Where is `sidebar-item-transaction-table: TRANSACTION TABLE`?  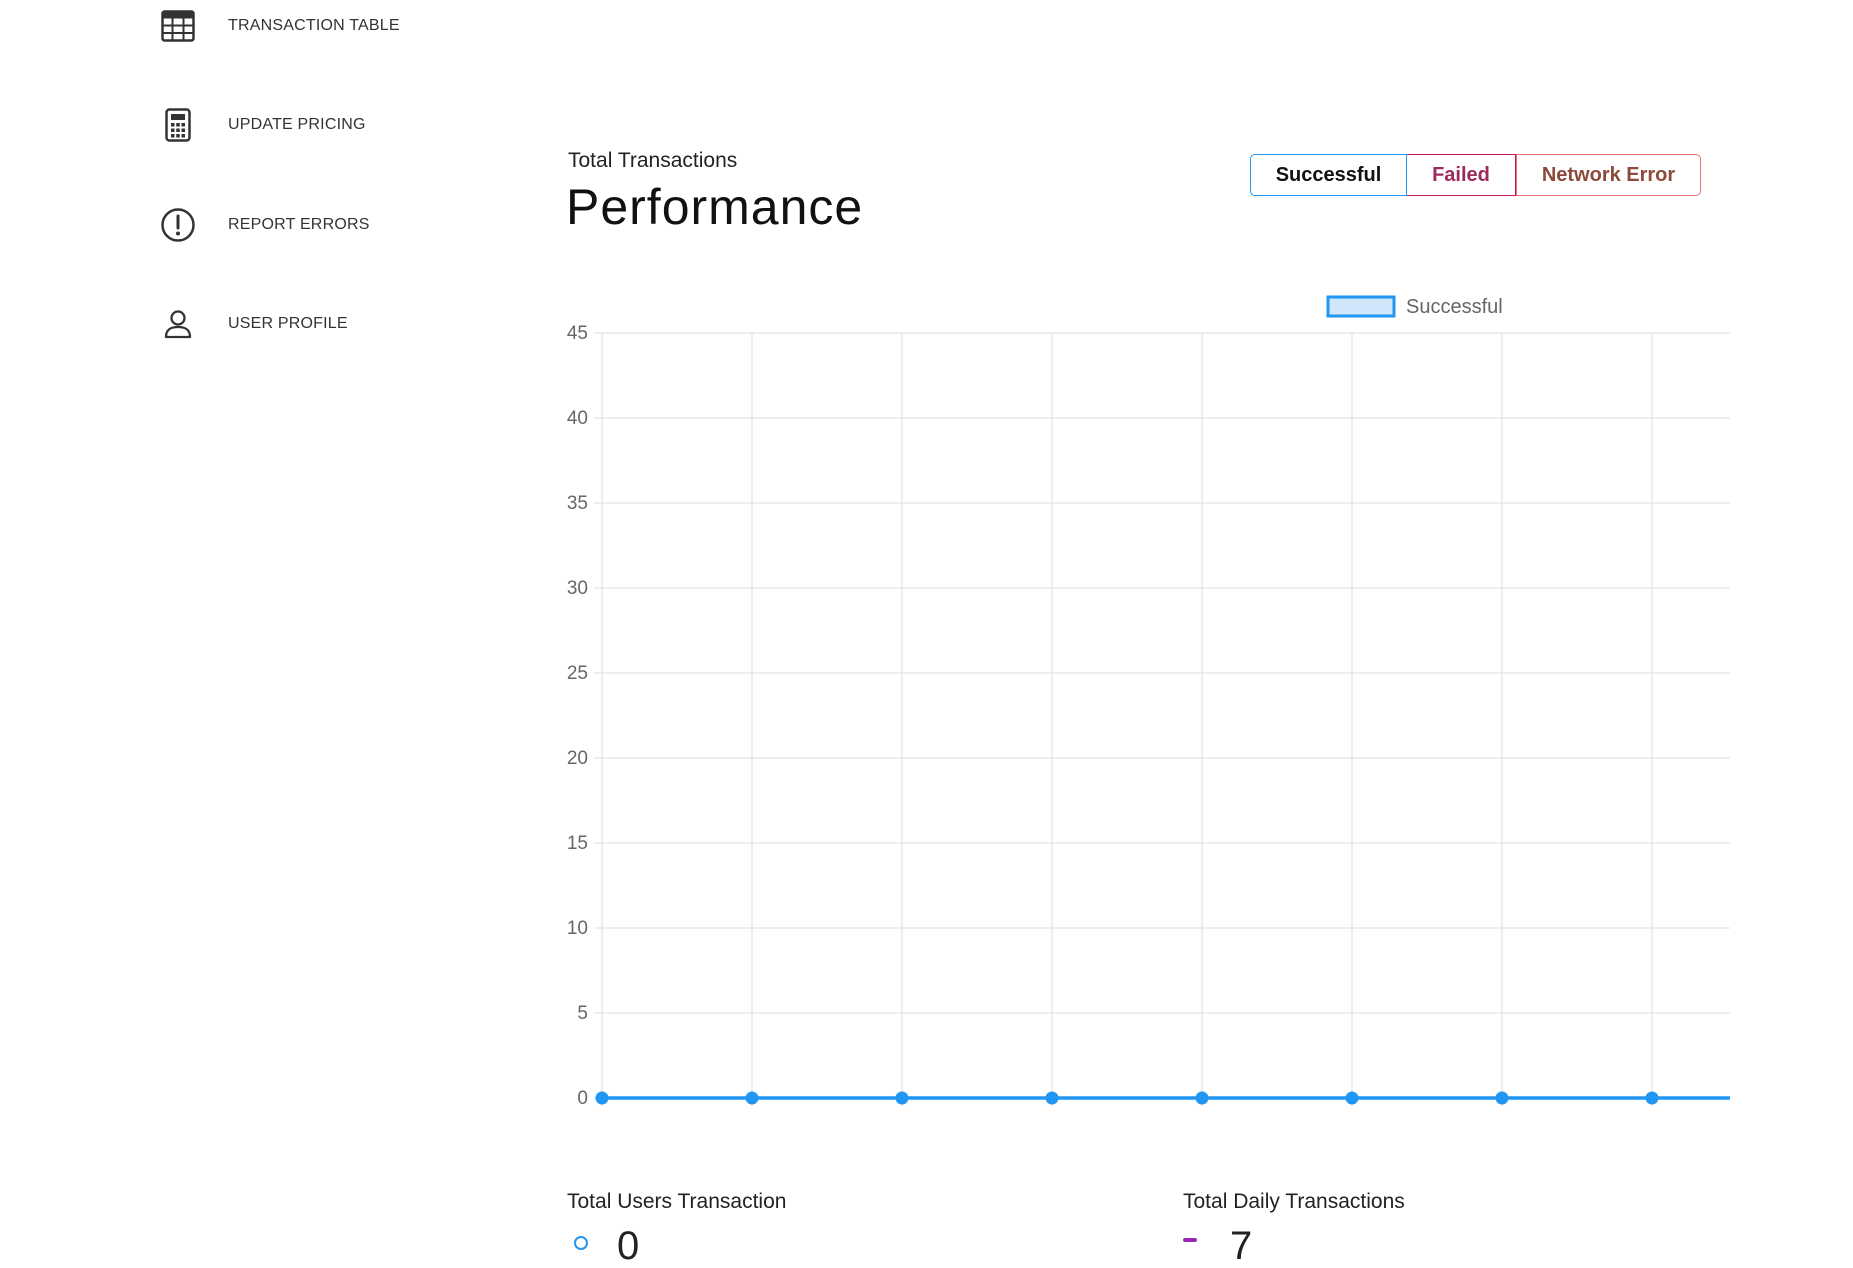
sidebar-item-transaction-table: TRANSACTION TABLE is located at coordinates (280, 26).